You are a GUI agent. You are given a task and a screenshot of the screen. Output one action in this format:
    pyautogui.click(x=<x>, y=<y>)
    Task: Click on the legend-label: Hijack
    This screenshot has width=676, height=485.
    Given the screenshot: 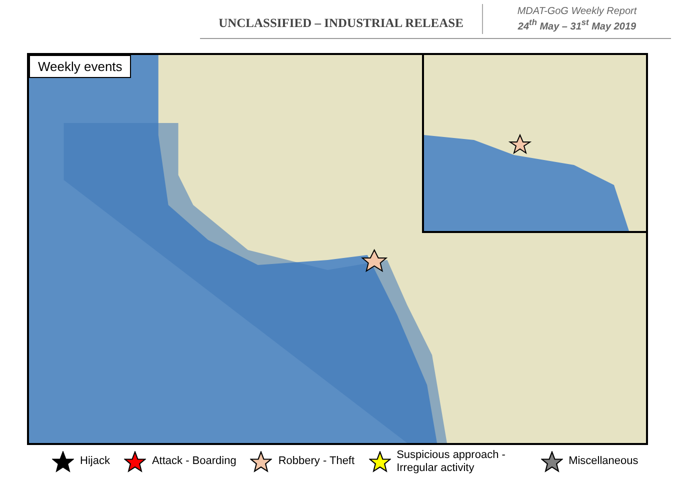 What is the action you would take?
    pyautogui.click(x=95, y=461)
    